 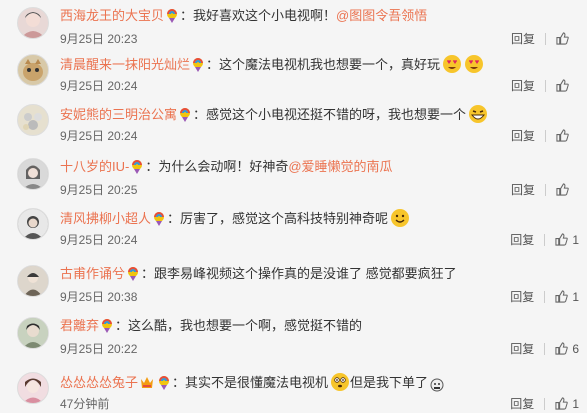 I want to click on comment-text: ：为什么会动啊！好神奇, so click(x=217, y=166).